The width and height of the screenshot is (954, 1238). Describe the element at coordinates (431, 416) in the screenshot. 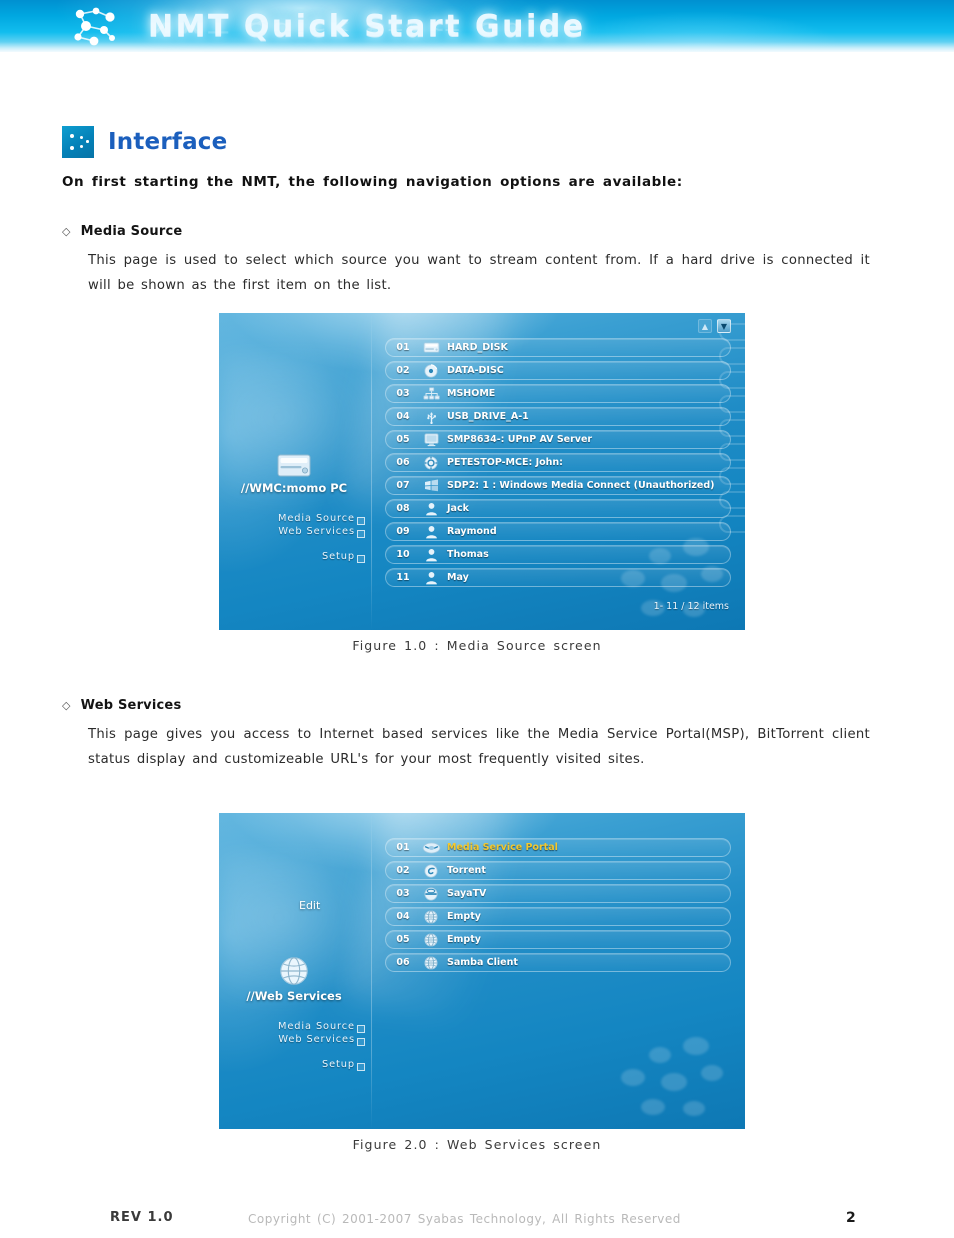

I see `usb-icon` at that location.